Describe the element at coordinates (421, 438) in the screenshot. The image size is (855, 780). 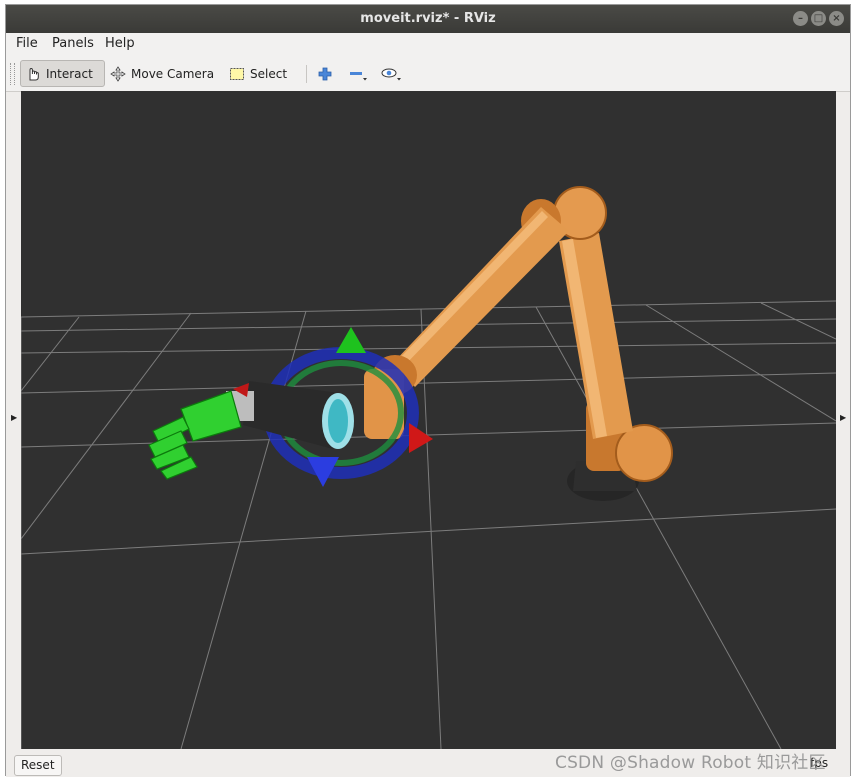
I see `arrow-x-right-icon` at that location.